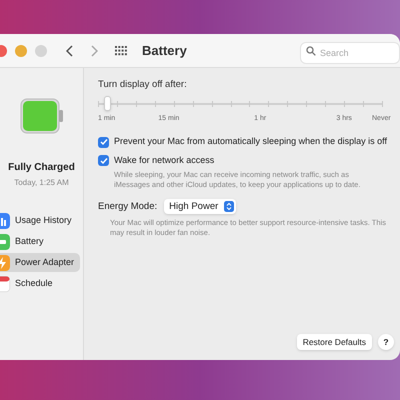 The width and height of the screenshot is (400, 400). Describe the element at coordinates (386, 342) in the screenshot. I see `help-button: ?` at that location.